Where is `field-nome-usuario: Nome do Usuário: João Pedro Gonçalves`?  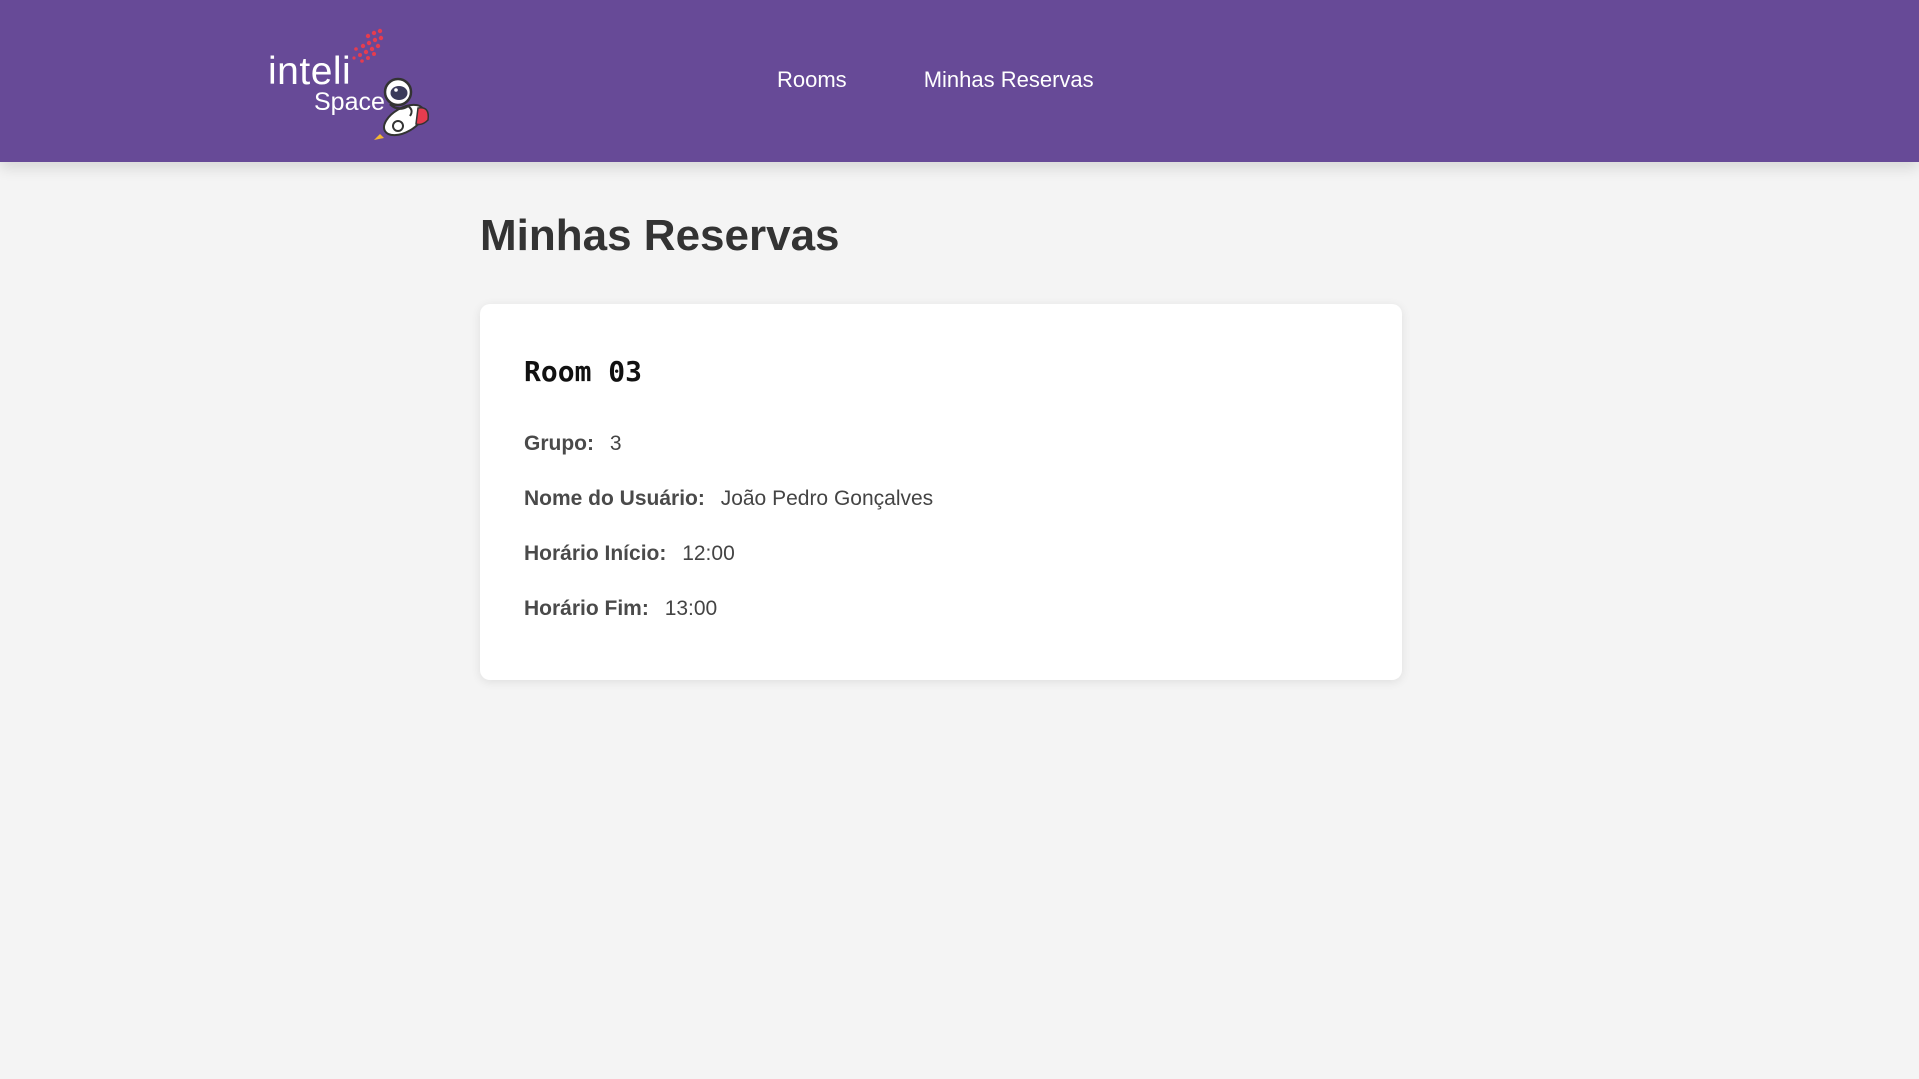
field-nome-usuario: Nome do Usuário: João Pedro Gonçalves is located at coordinates (728, 499).